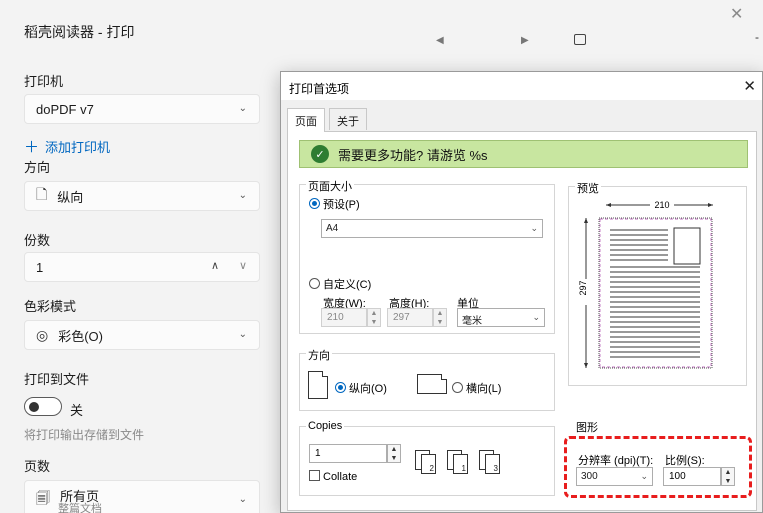  What do you see at coordinates (42, 194) in the screenshot?
I see `page-icon: 🗋` at bounding box center [42, 194].